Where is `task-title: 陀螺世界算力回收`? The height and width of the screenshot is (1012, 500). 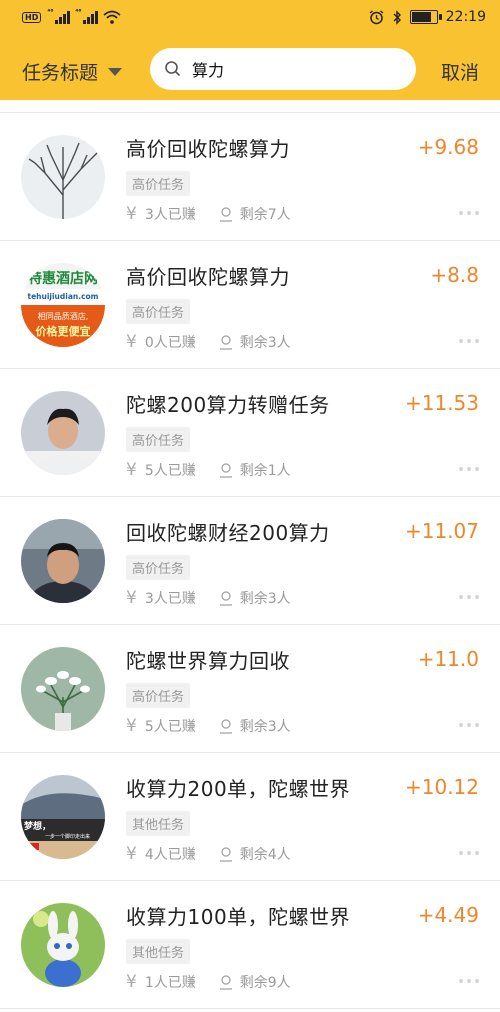
task-title: 陀螺世界算力回收 is located at coordinates (208, 661).